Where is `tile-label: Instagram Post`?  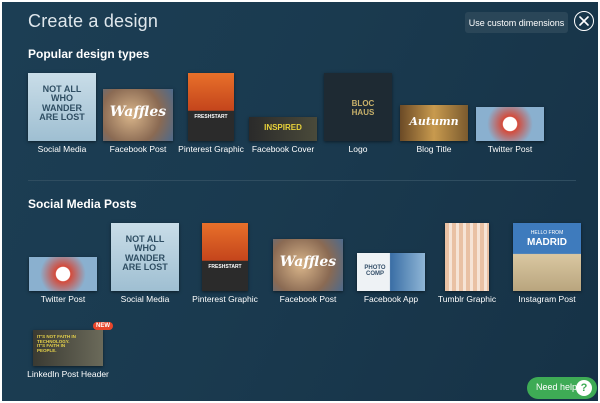
tile-label: Instagram Post is located at coordinates (547, 299).